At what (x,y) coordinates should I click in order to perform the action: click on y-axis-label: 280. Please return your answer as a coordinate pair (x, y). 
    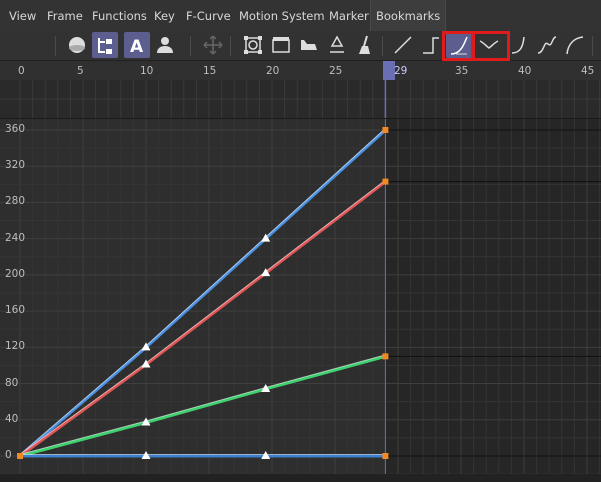
    Looking at the image, I should click on (15, 201).